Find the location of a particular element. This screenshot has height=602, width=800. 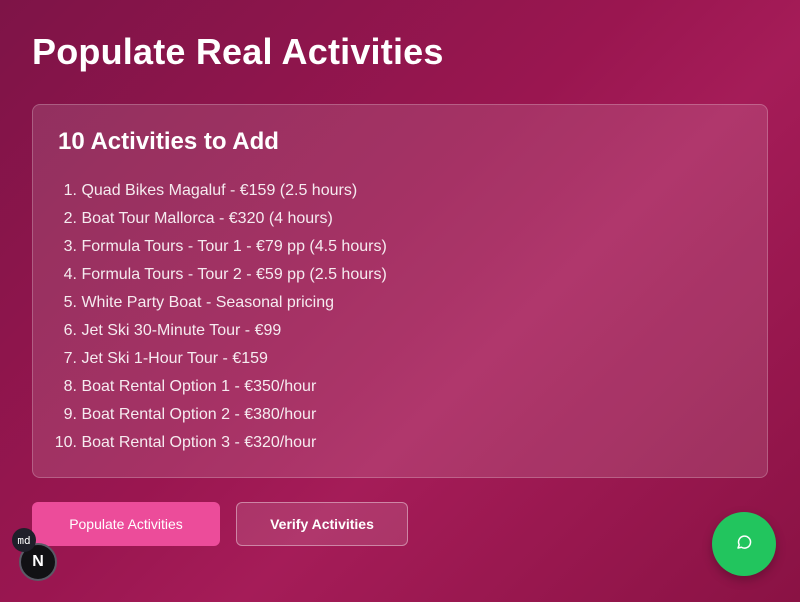

item-text: Boat Rental Option 1 - €350/hour is located at coordinates (199, 386).